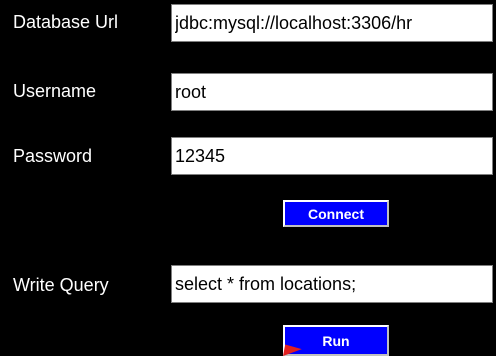 The width and height of the screenshot is (496, 356). What do you see at coordinates (336, 213) in the screenshot?
I see `connect-button: Connect` at bounding box center [336, 213].